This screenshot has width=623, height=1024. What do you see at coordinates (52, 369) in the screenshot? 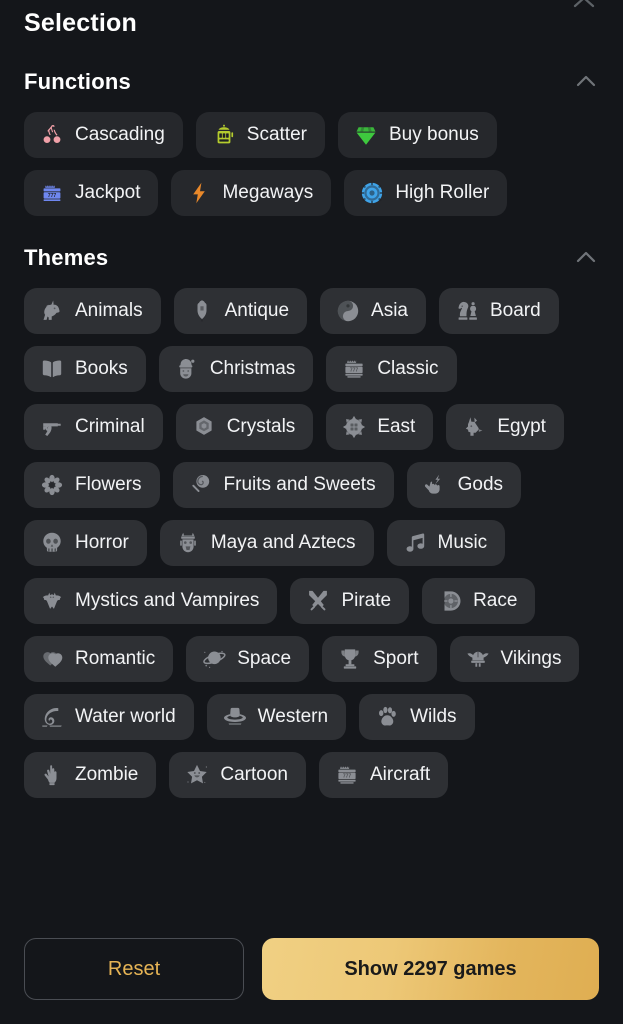
I see `open-book-icon` at bounding box center [52, 369].